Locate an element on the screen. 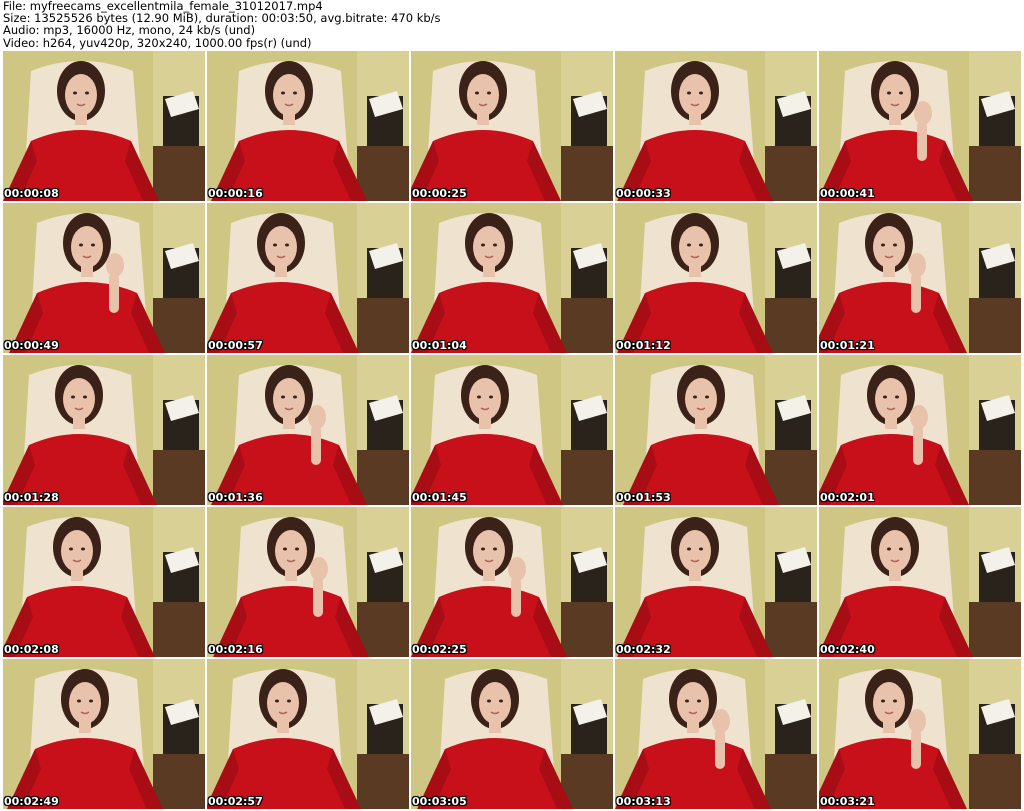 This screenshot has width=1024, height=811. frame-timestamp: 00:02:32 is located at coordinates (643, 649).